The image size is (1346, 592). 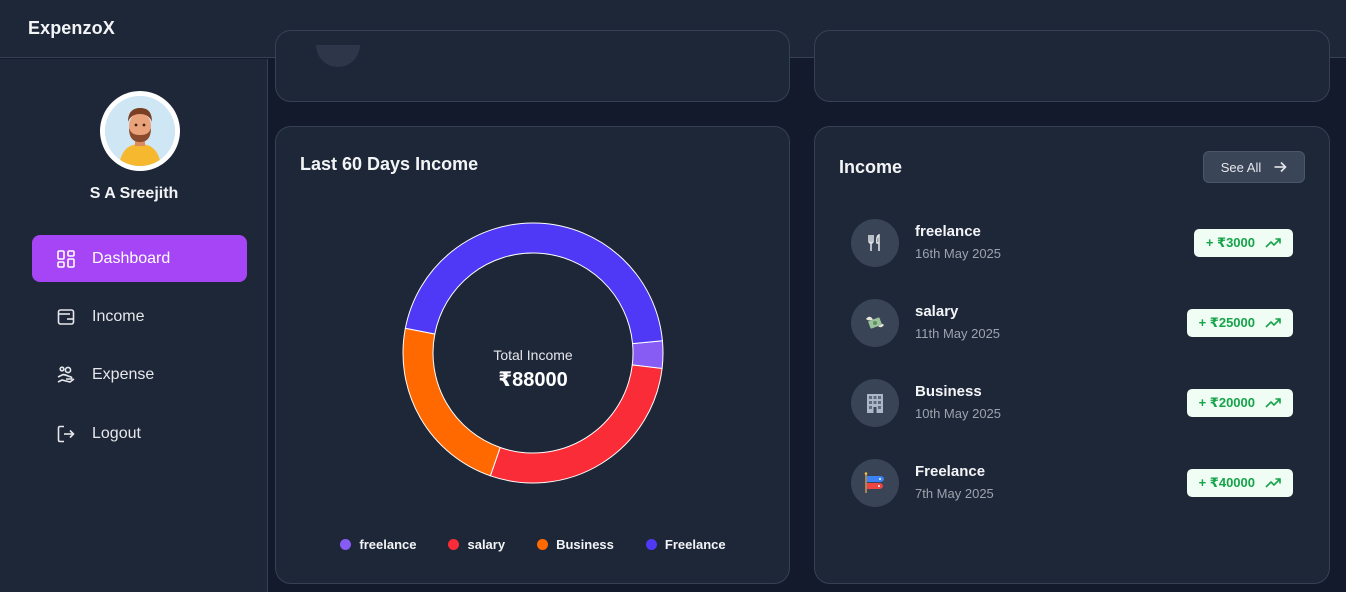 I want to click on hand-coins-icon, so click(x=66, y=375).